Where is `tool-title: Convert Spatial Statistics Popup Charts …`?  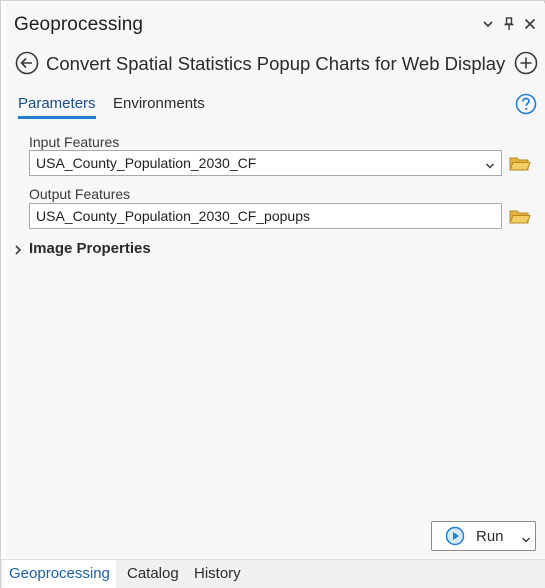
tool-title: Convert Spatial Statistics Popup Charts … is located at coordinates (276, 63).